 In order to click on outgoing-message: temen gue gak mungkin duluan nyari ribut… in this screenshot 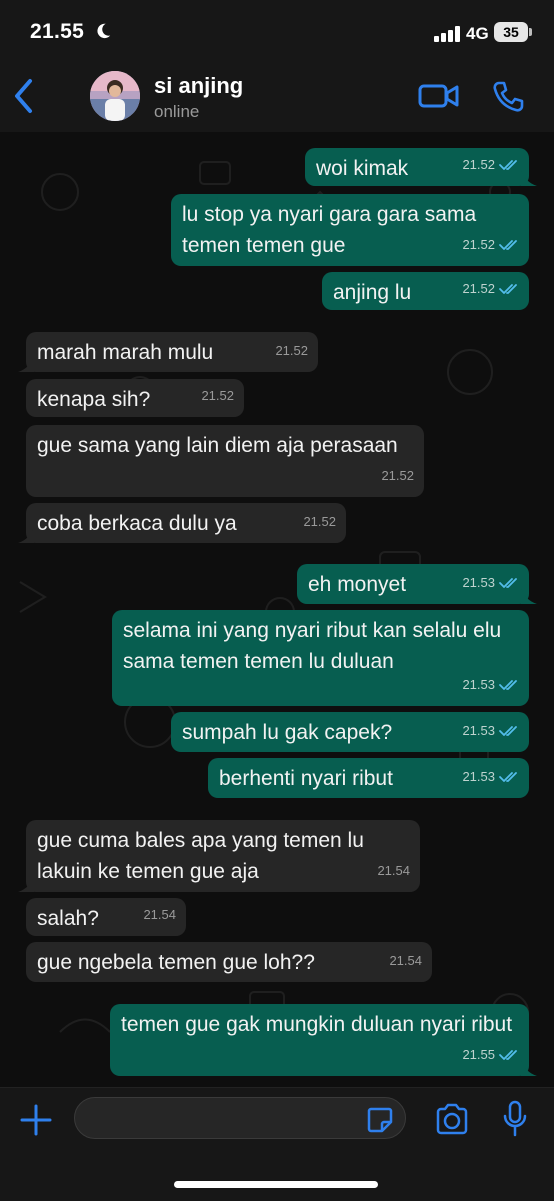, I will do `click(323, 1040)`.